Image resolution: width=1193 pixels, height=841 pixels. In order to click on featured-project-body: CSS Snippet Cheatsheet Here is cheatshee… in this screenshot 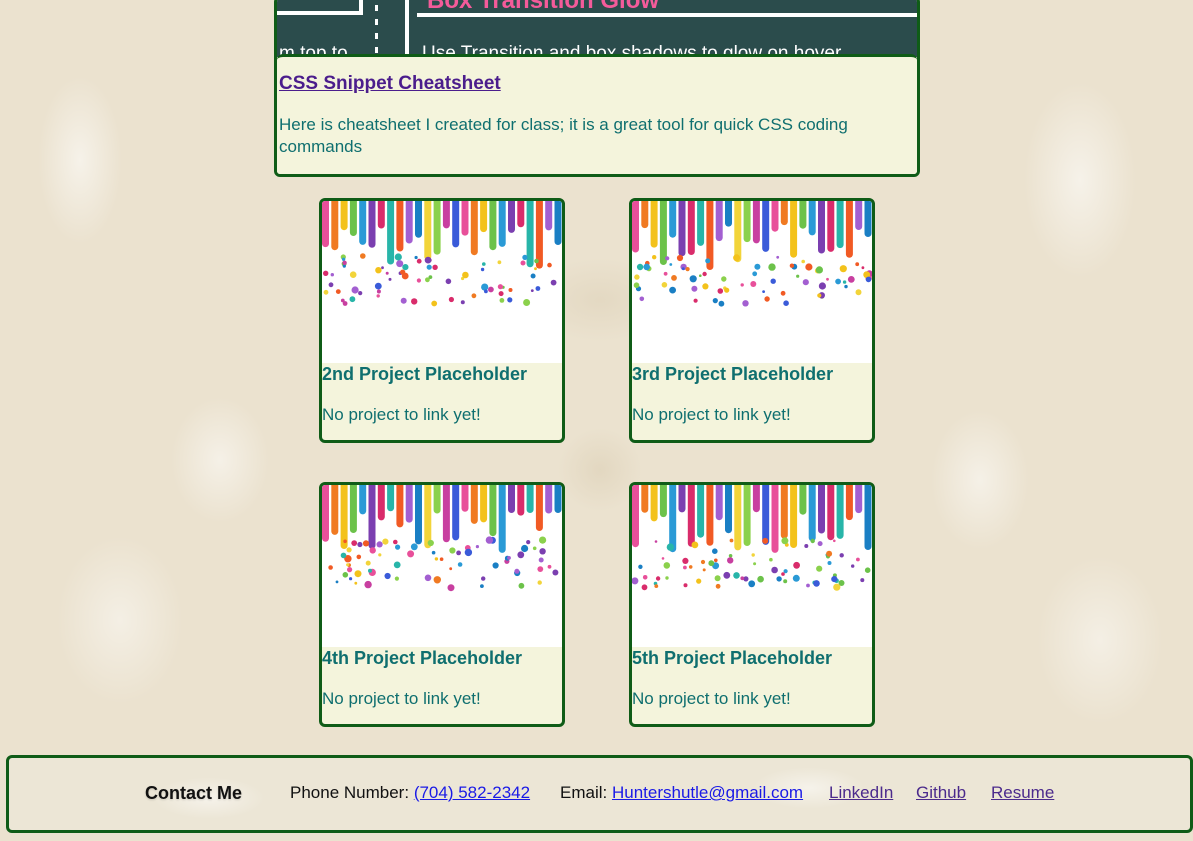, I will do `click(597, 114)`.